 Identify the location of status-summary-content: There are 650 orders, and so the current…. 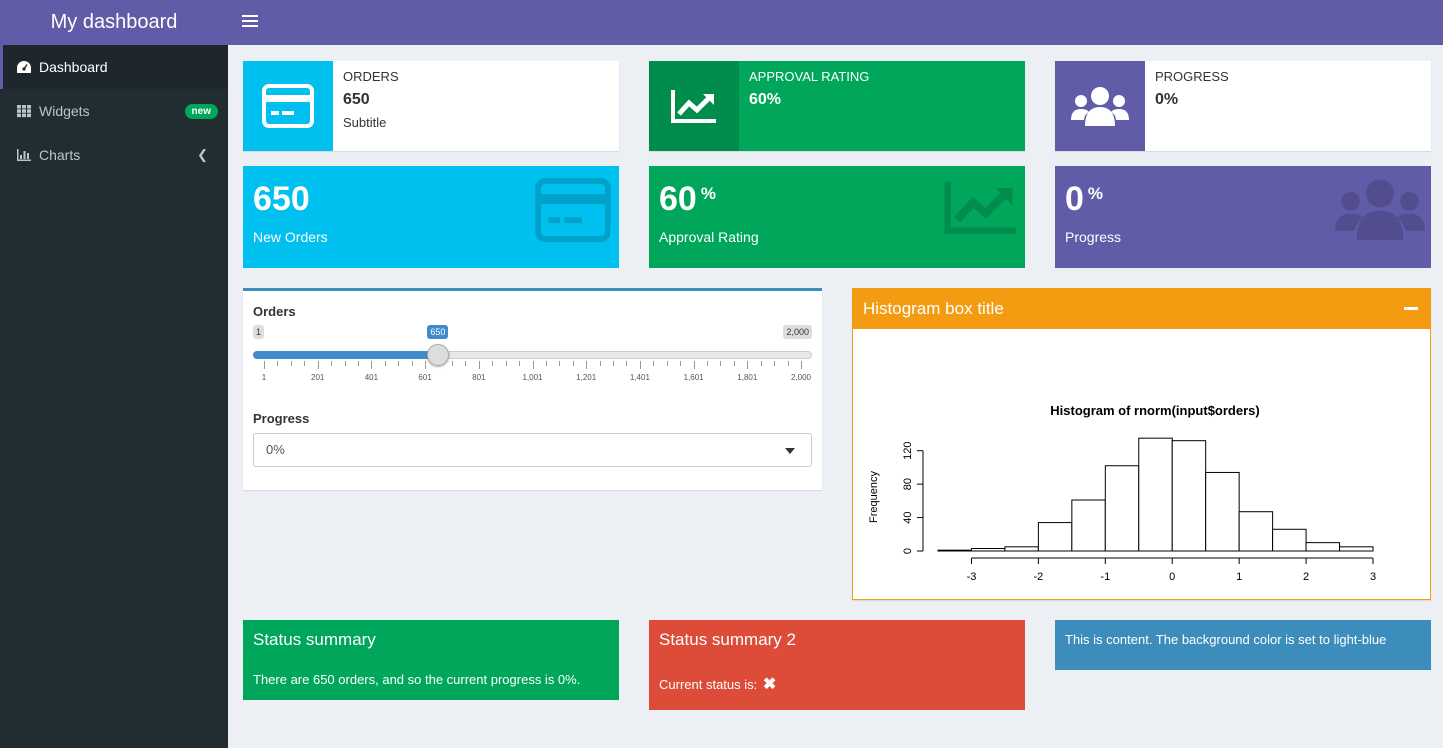
(417, 679).